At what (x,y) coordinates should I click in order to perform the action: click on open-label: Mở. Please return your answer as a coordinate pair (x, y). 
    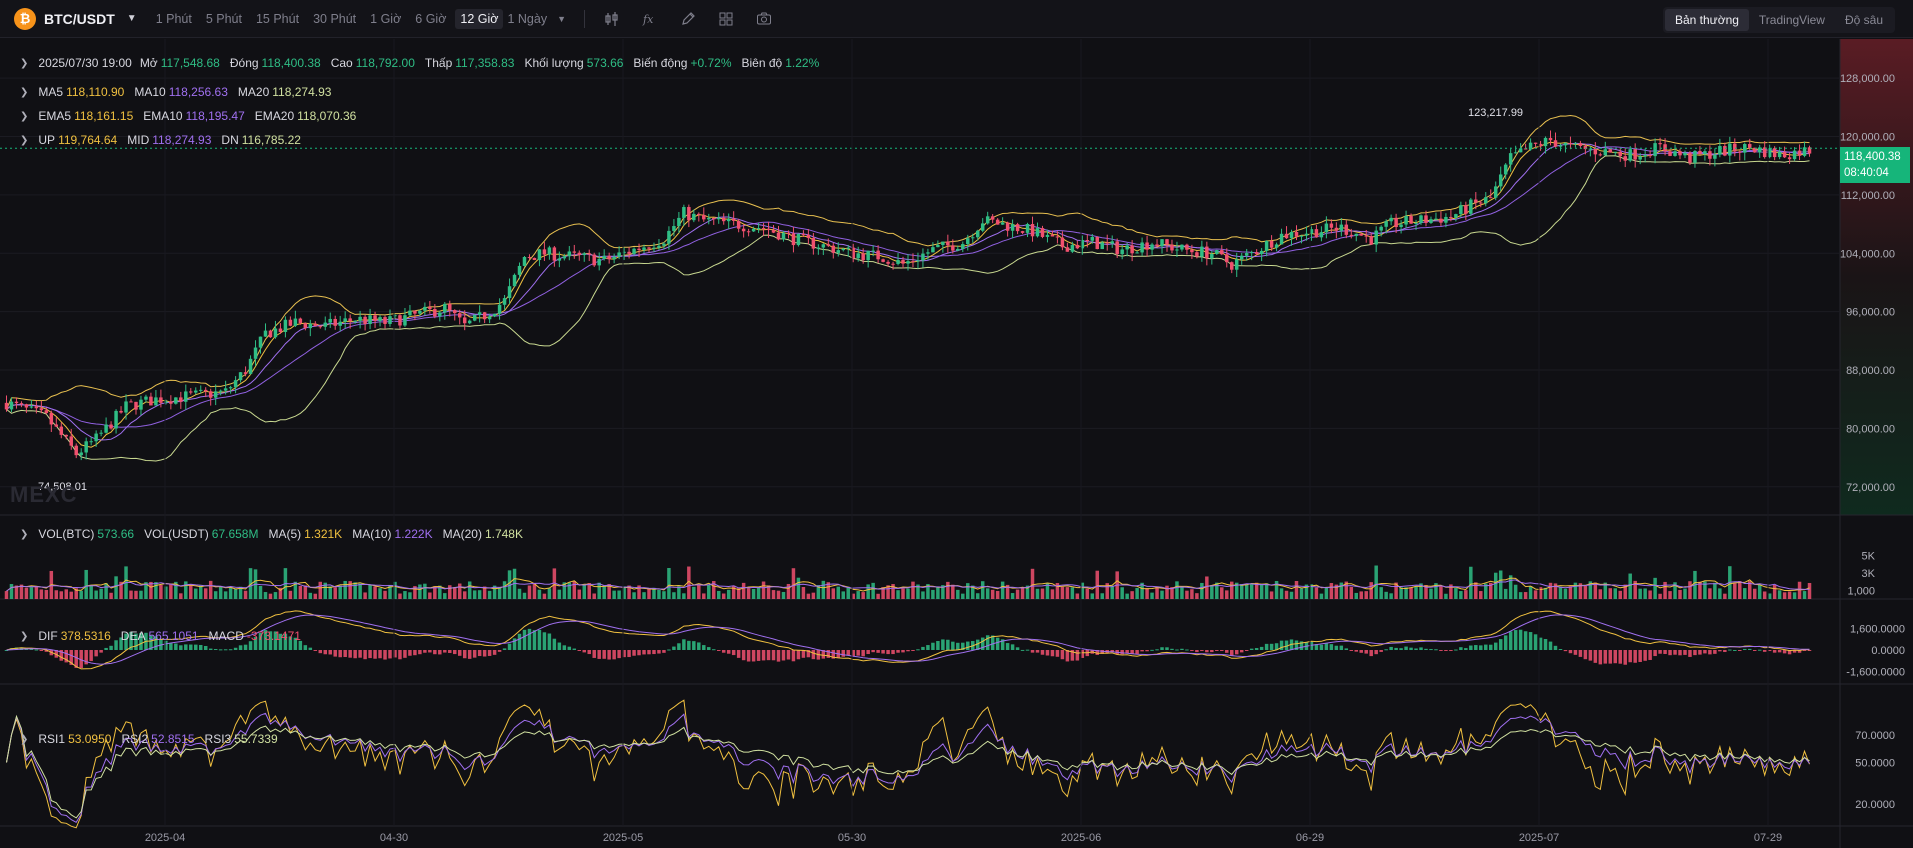
    Looking at the image, I should click on (148, 63).